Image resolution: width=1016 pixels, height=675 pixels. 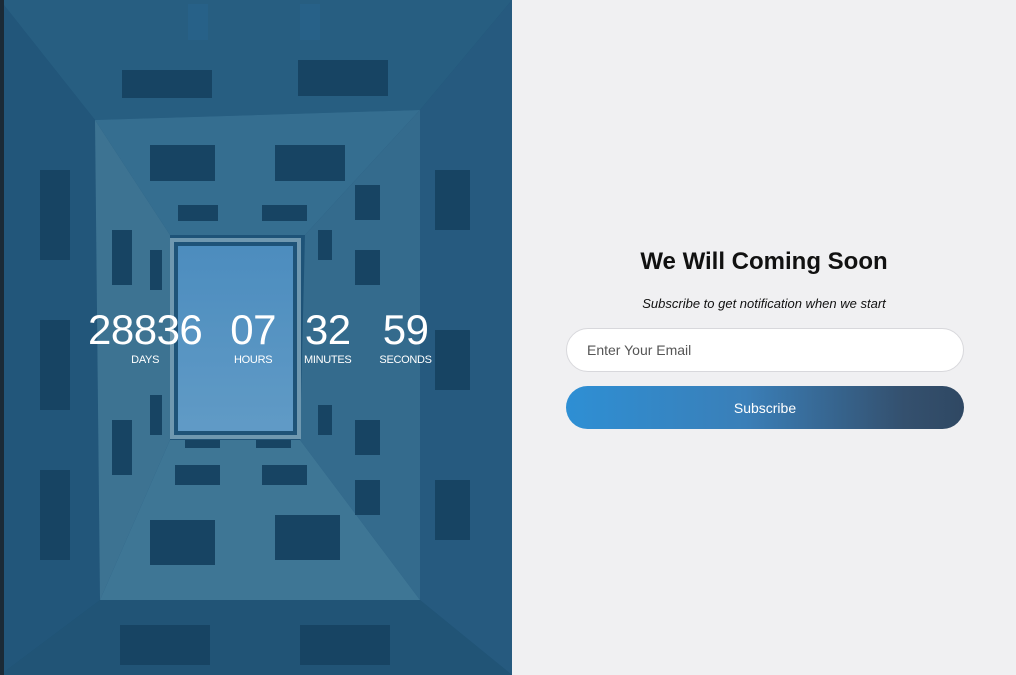 I want to click on countdown-hours-value: 07, so click(x=253, y=329).